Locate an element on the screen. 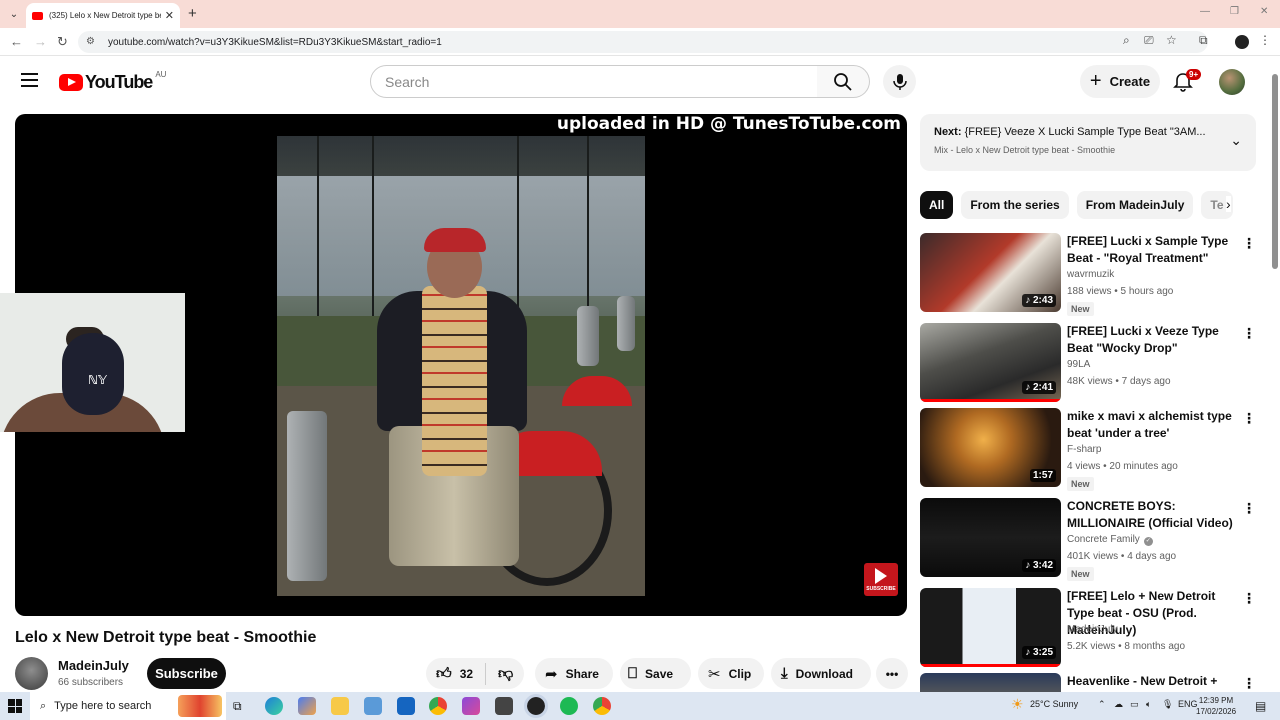 Image resolution: width=1280 pixels, height=720 pixels. site-info-icon: ⚙ is located at coordinates (92, 42).